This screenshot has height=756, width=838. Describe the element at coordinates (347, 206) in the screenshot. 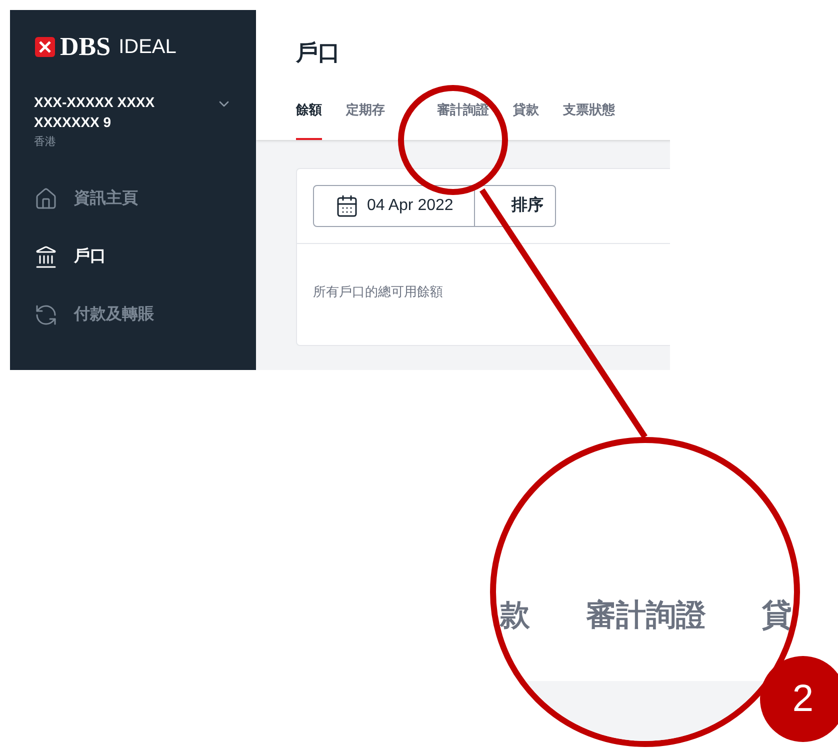

I see `calendar-icon` at that location.